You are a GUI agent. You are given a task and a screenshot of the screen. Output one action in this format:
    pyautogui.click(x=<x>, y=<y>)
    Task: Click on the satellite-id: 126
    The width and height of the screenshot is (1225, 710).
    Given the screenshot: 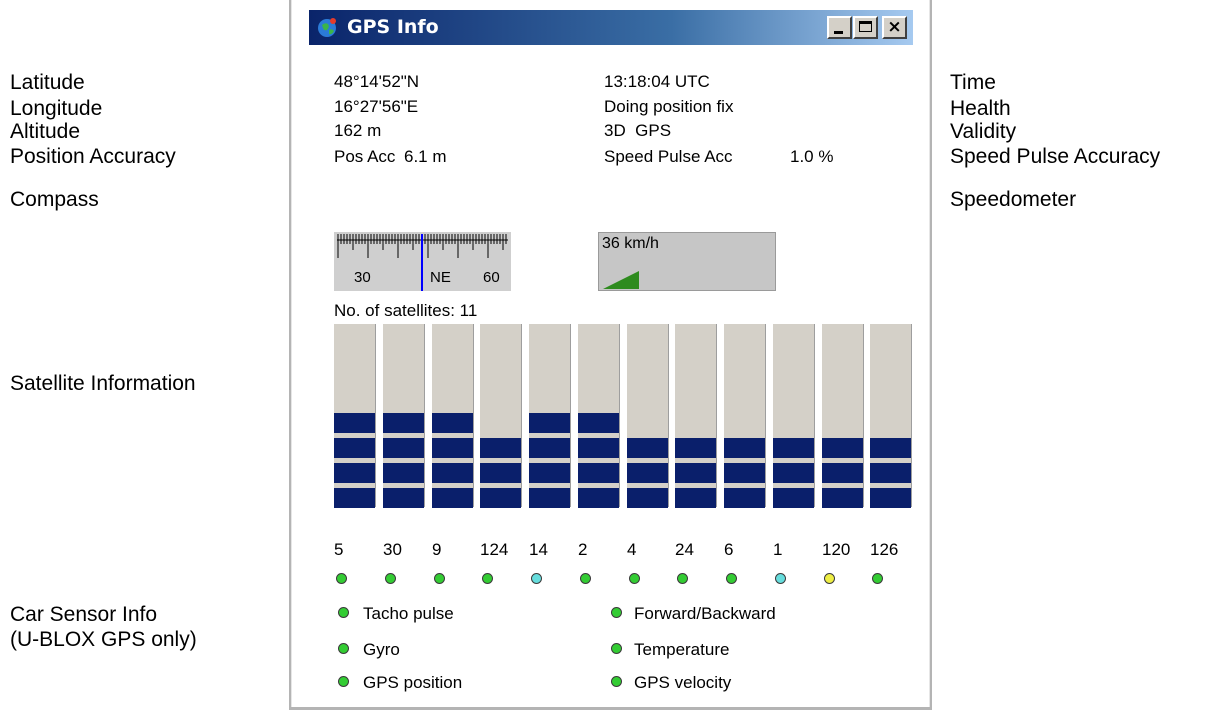 What is the action you would take?
    pyautogui.click(x=884, y=549)
    